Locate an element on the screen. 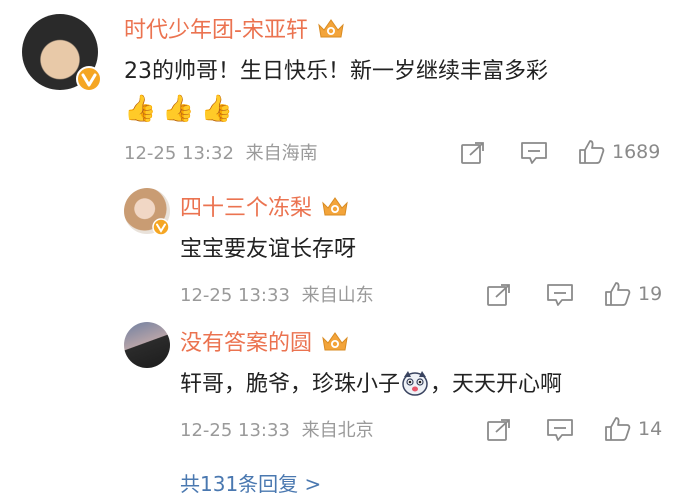 Image resolution: width=690 pixels, height=502 pixels. dog-emoji-icon is located at coordinates (415, 387).